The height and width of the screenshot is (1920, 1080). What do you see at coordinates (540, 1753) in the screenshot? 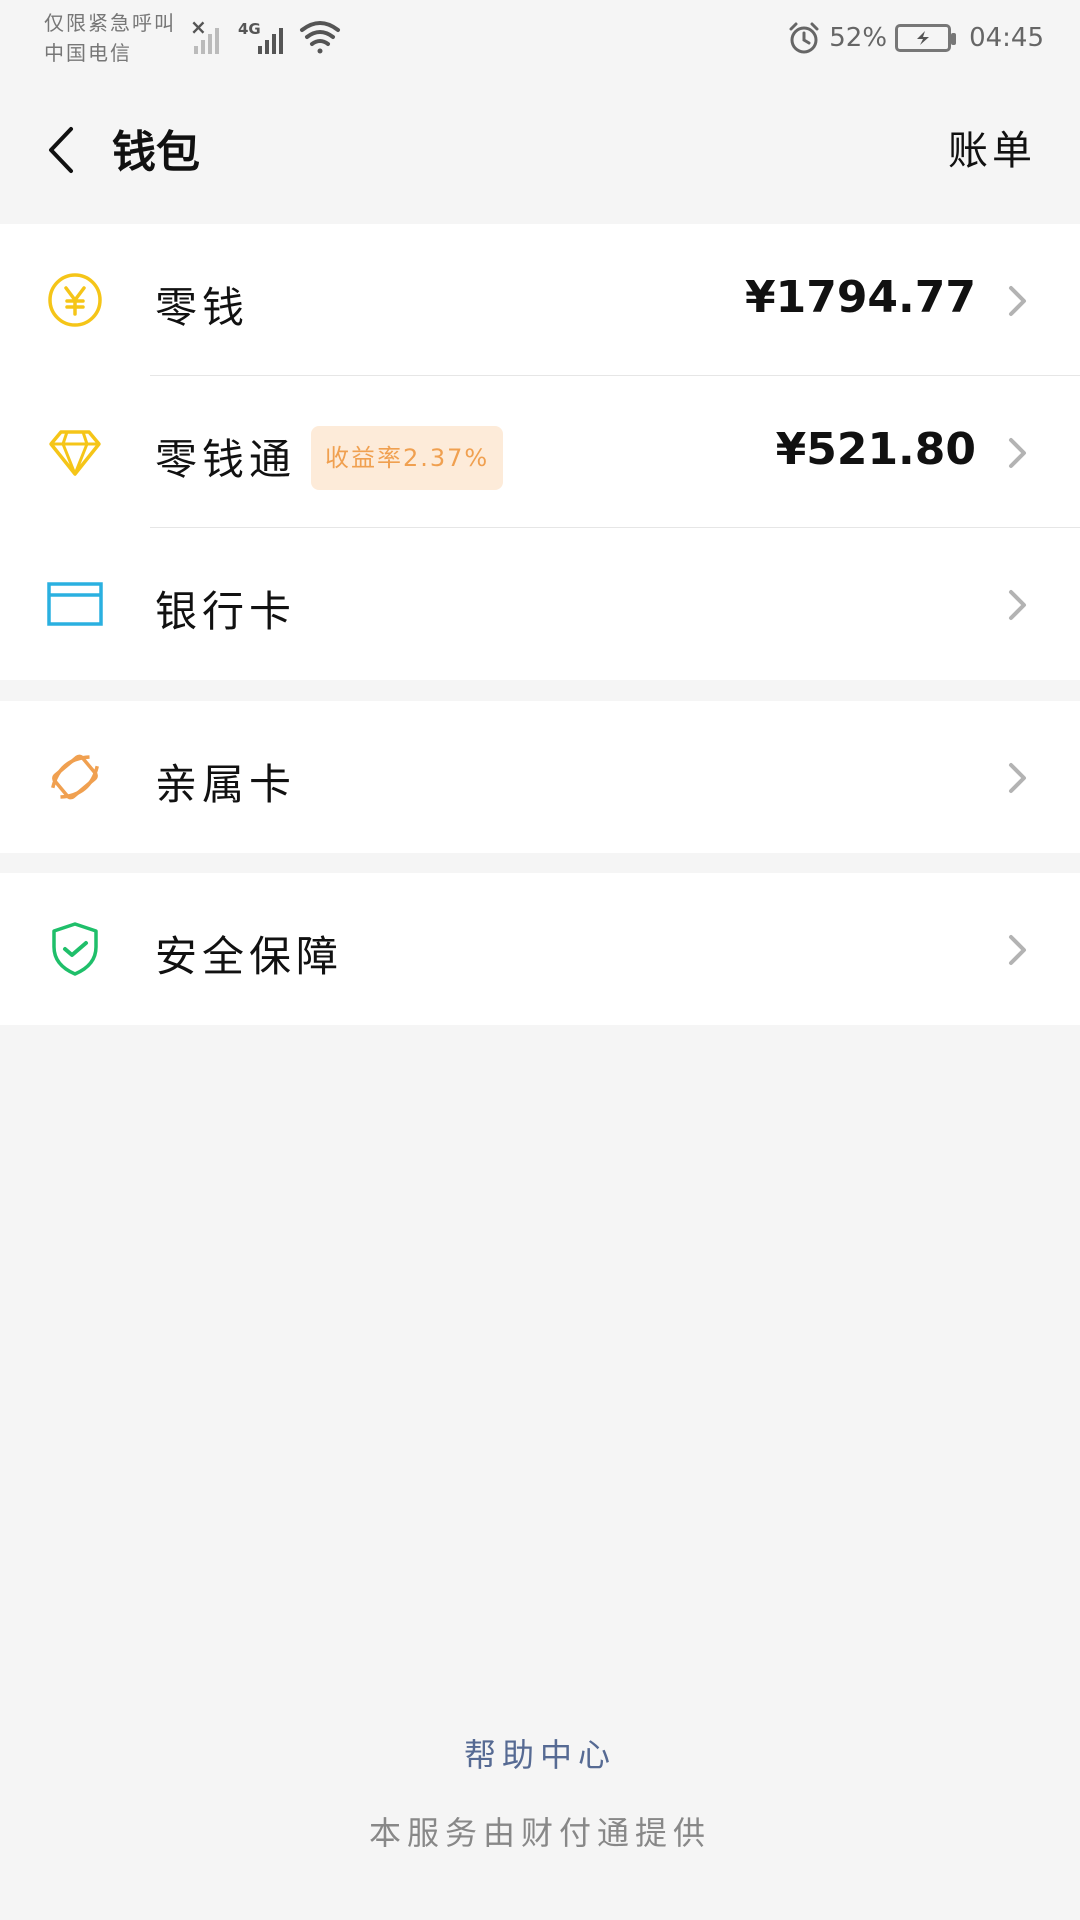
I see `help-center-link: 帮助中心` at bounding box center [540, 1753].